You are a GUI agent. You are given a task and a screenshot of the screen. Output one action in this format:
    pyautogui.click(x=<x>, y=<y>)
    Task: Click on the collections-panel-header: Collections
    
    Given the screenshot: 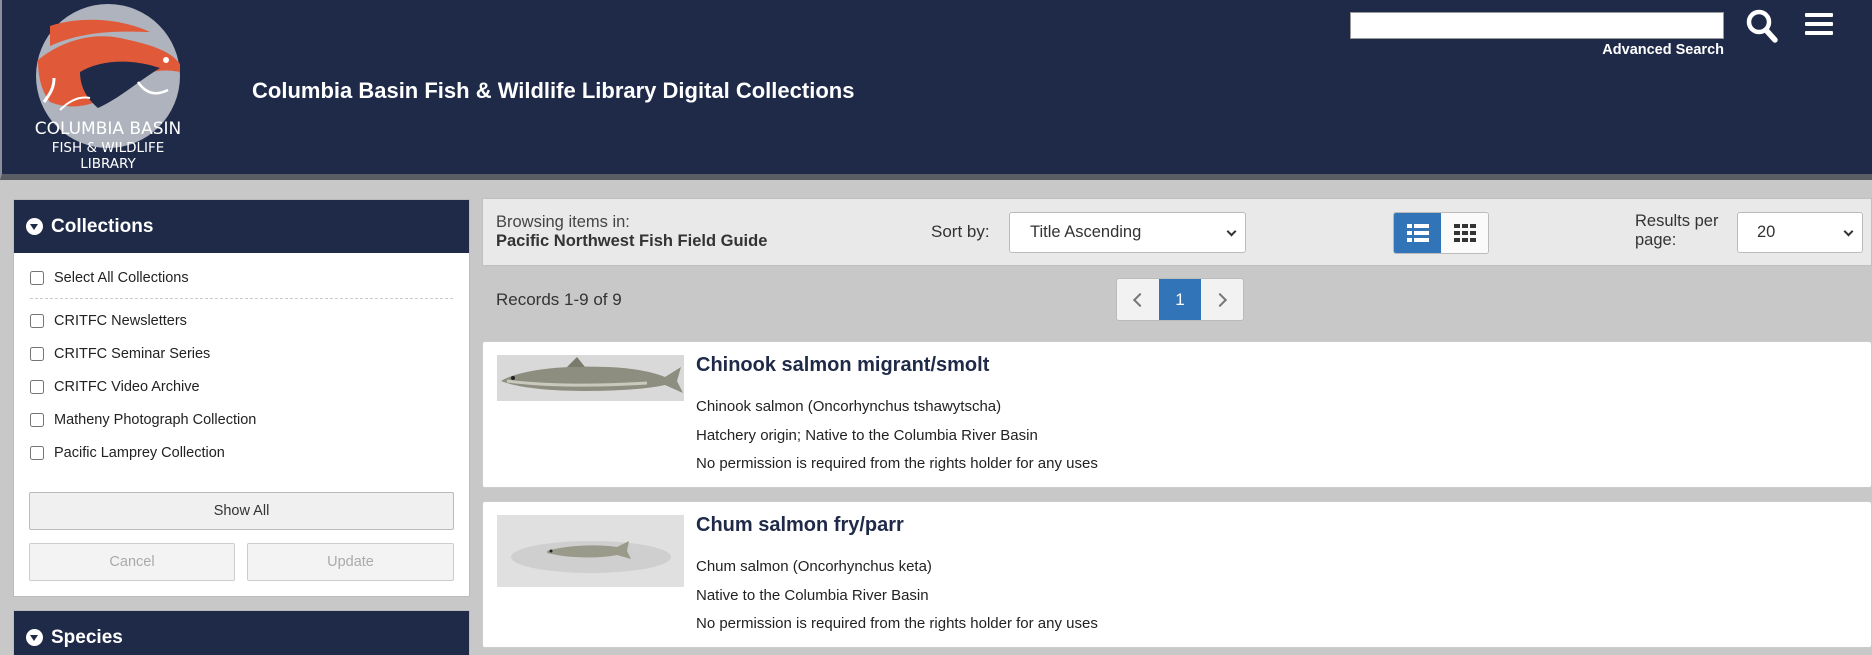 What is the action you would take?
    pyautogui.click(x=241, y=226)
    